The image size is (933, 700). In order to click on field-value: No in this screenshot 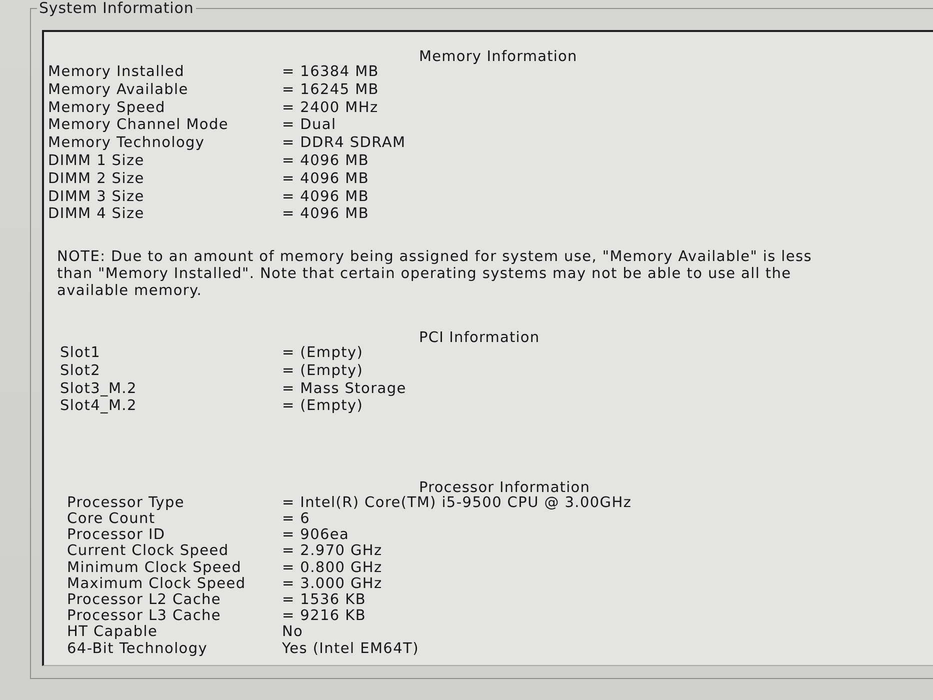, I will do `click(293, 632)`.